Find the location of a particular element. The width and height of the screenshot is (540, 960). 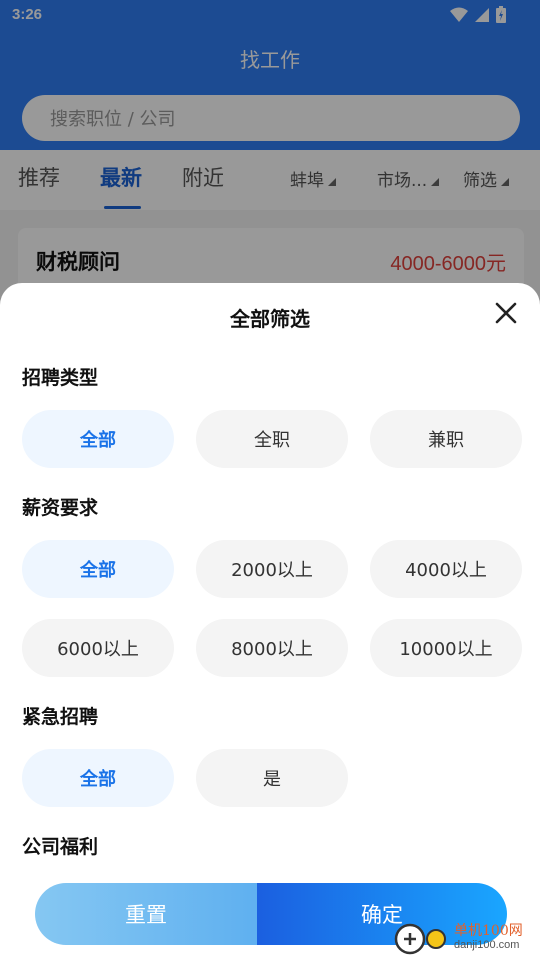

watermark-logo: 单机100网 danji100.com is located at coordinates (465, 937).